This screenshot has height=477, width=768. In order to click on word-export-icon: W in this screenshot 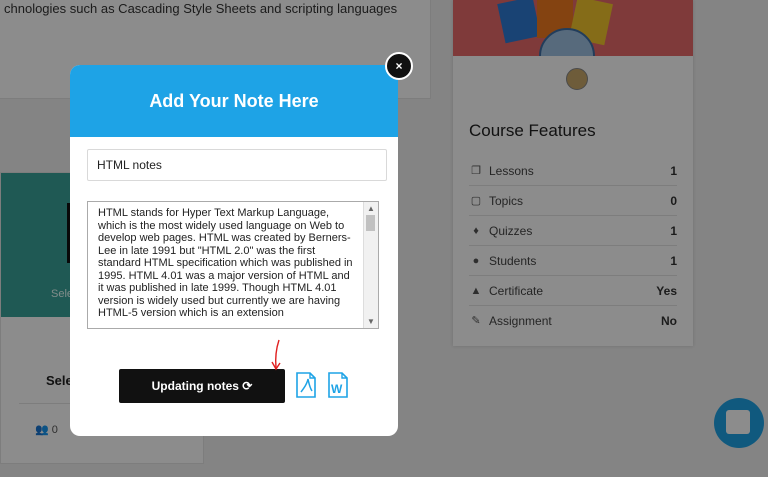, I will do `click(338, 385)`.